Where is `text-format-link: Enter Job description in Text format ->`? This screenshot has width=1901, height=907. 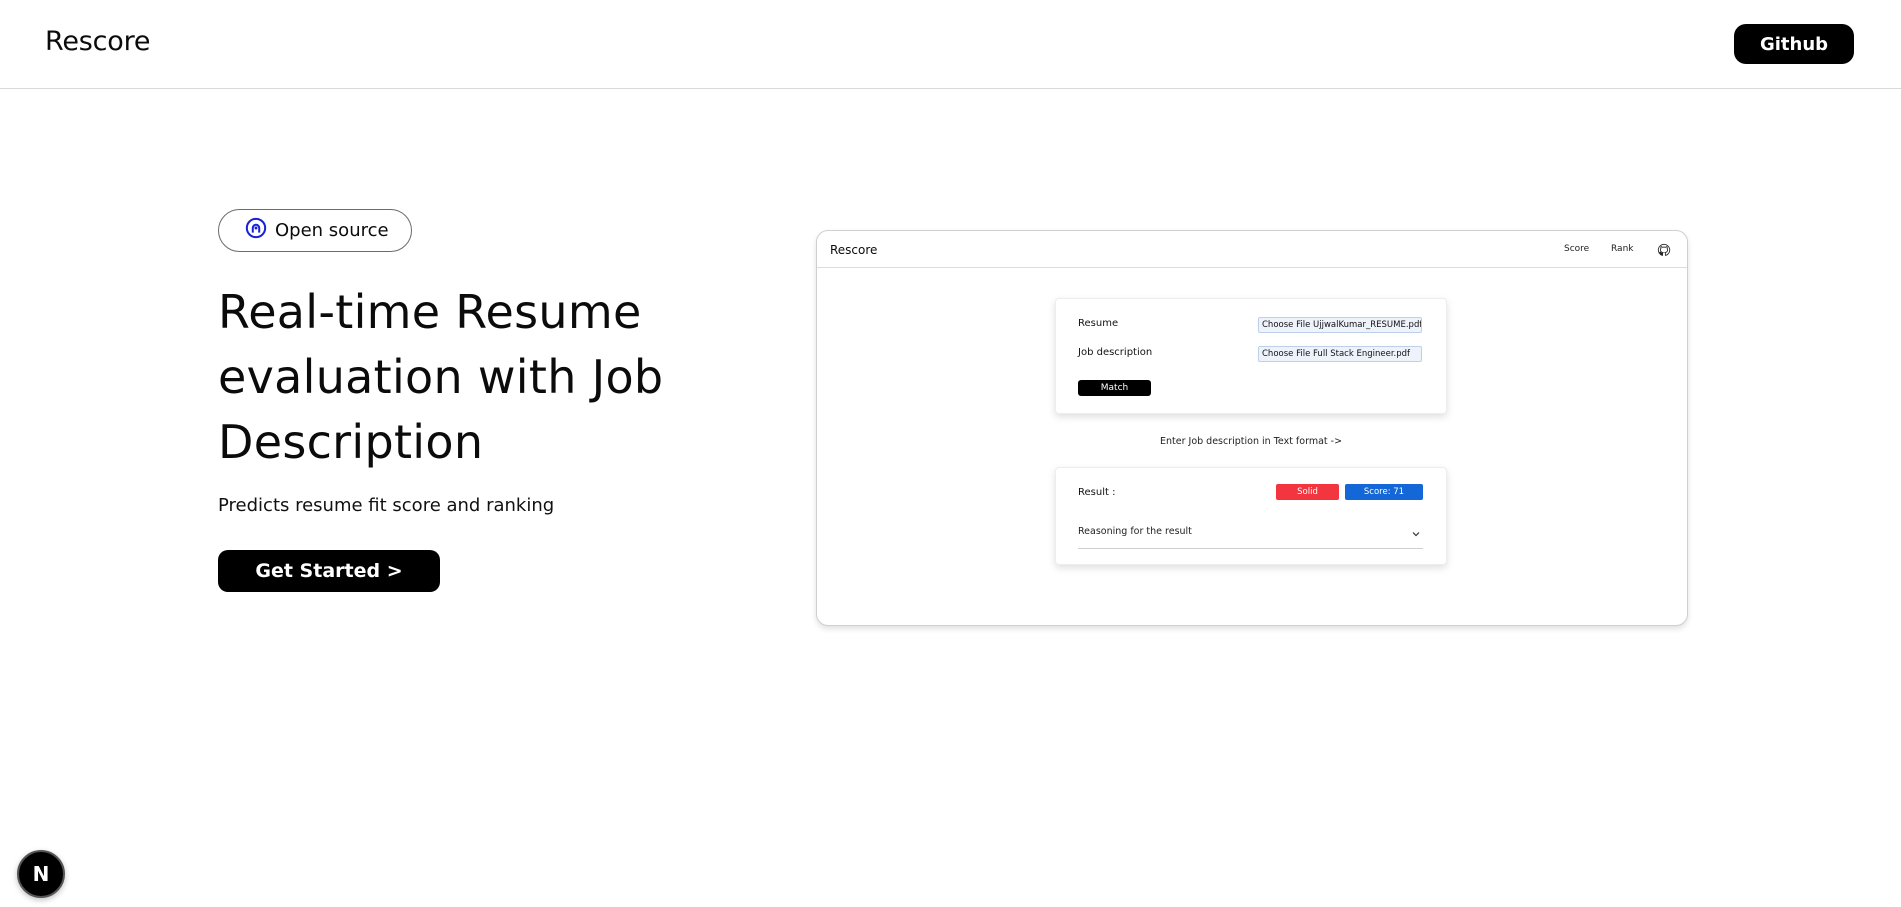 text-format-link: Enter Job description in Text format -> is located at coordinates (1251, 441).